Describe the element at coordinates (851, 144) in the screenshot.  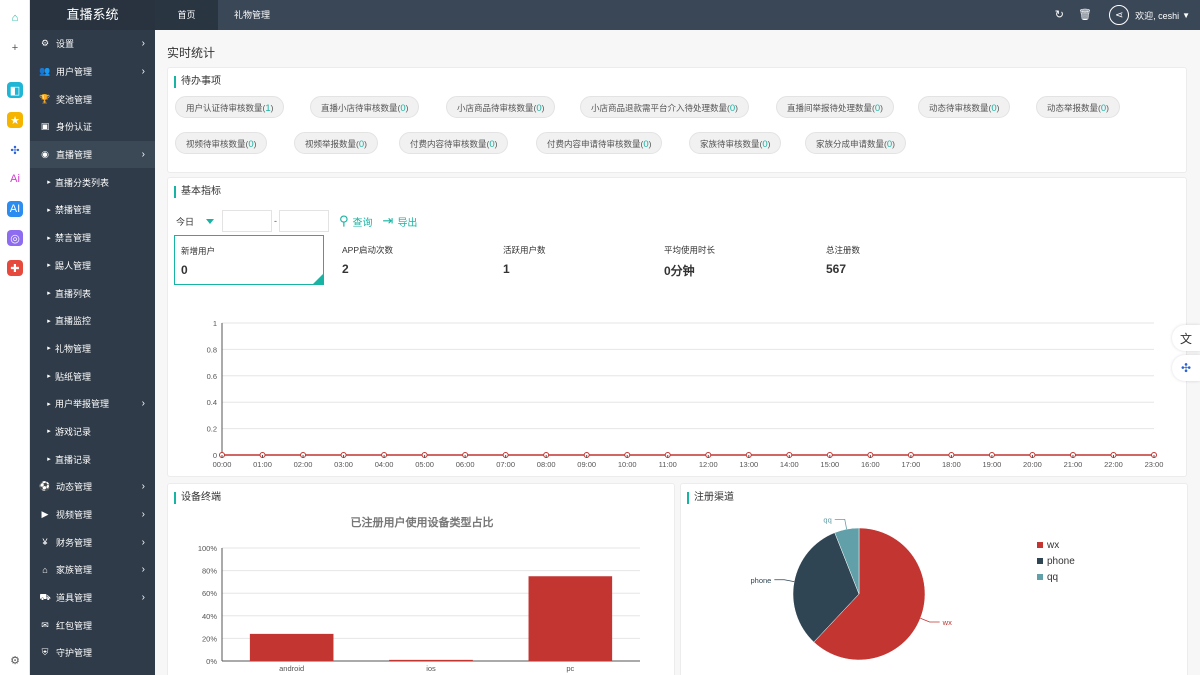
I see `todo-label: 家族分成申请数量(` at that location.